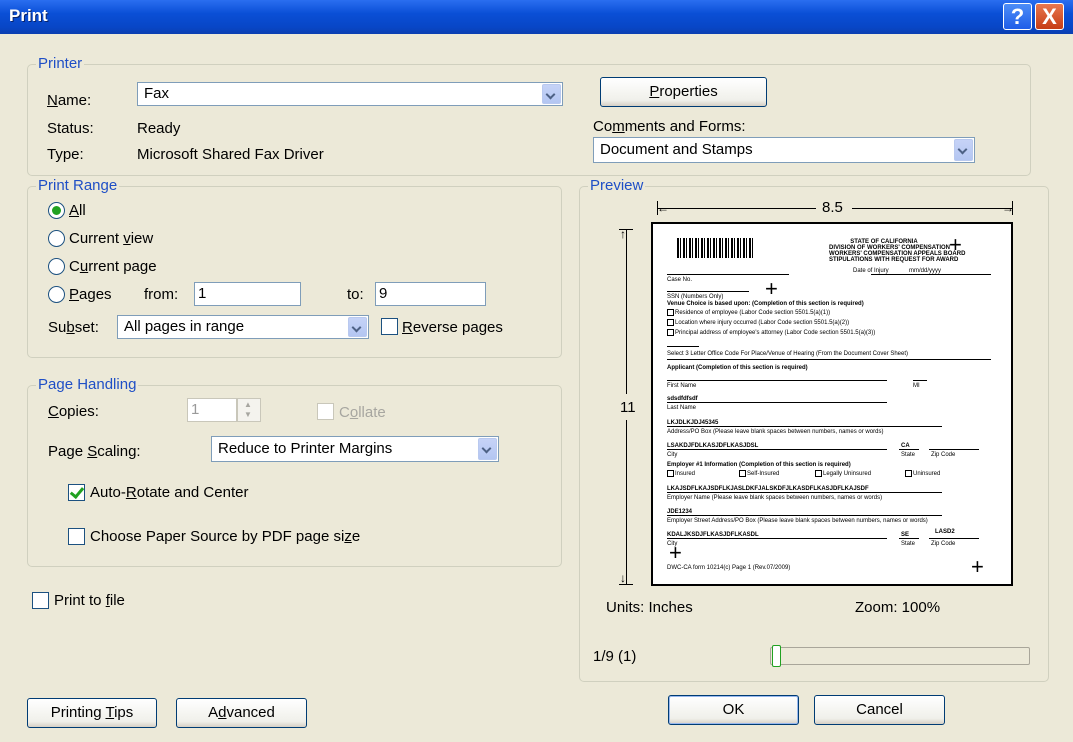 This screenshot has width=1073, height=742. What do you see at coordinates (847, 474) in the screenshot?
I see `doc-legally: Legally Uninsured` at bounding box center [847, 474].